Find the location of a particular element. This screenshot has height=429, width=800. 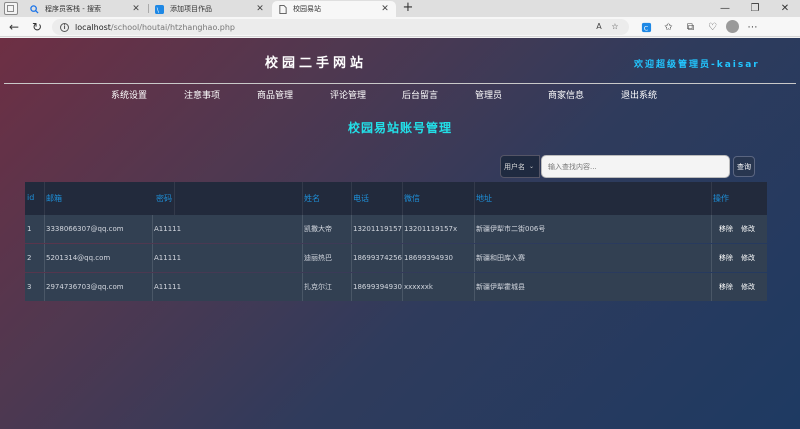

chevron-down-icon: ⌄ is located at coordinates (532, 166).